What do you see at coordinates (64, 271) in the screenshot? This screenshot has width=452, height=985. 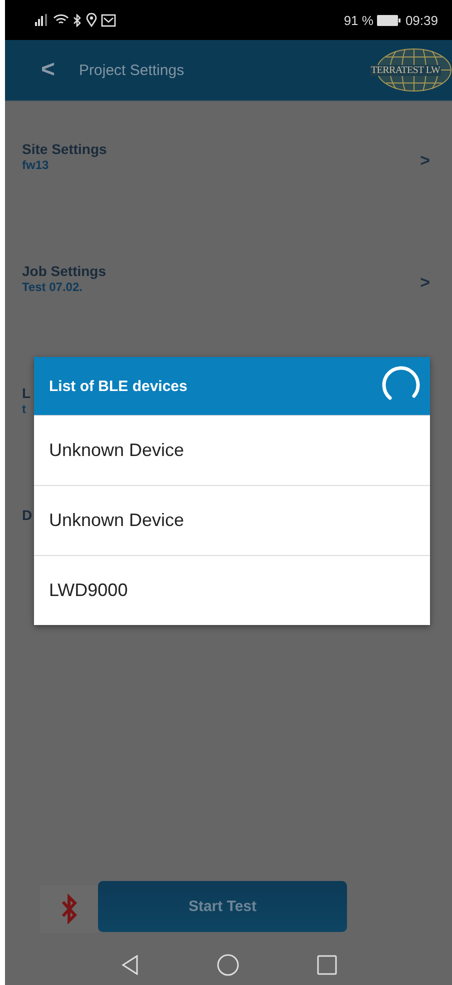 I see `setting-title: Job Settings` at bounding box center [64, 271].